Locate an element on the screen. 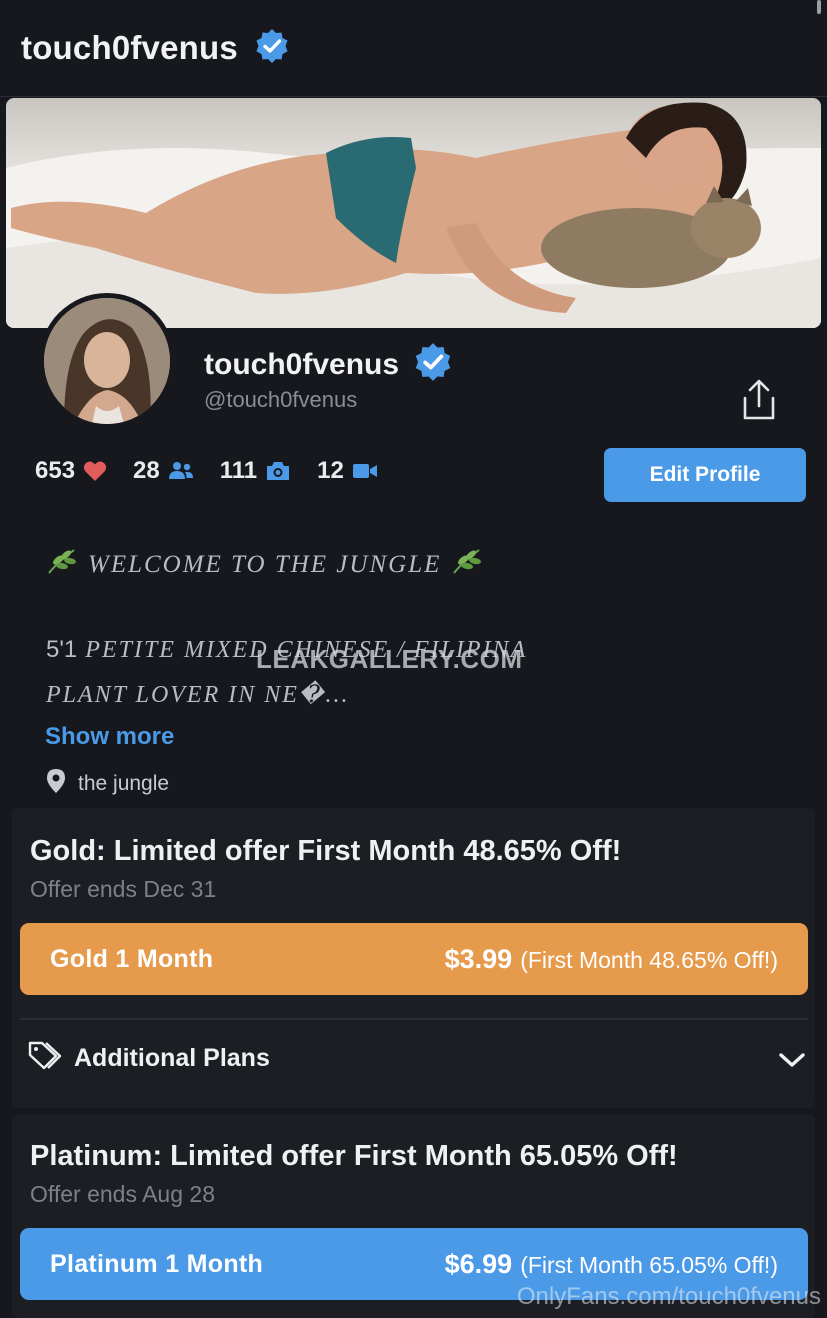 This screenshot has height=1318, width=827. bio-welcome-text: WELCOME TO THE JUNGLE is located at coordinates (265, 564).